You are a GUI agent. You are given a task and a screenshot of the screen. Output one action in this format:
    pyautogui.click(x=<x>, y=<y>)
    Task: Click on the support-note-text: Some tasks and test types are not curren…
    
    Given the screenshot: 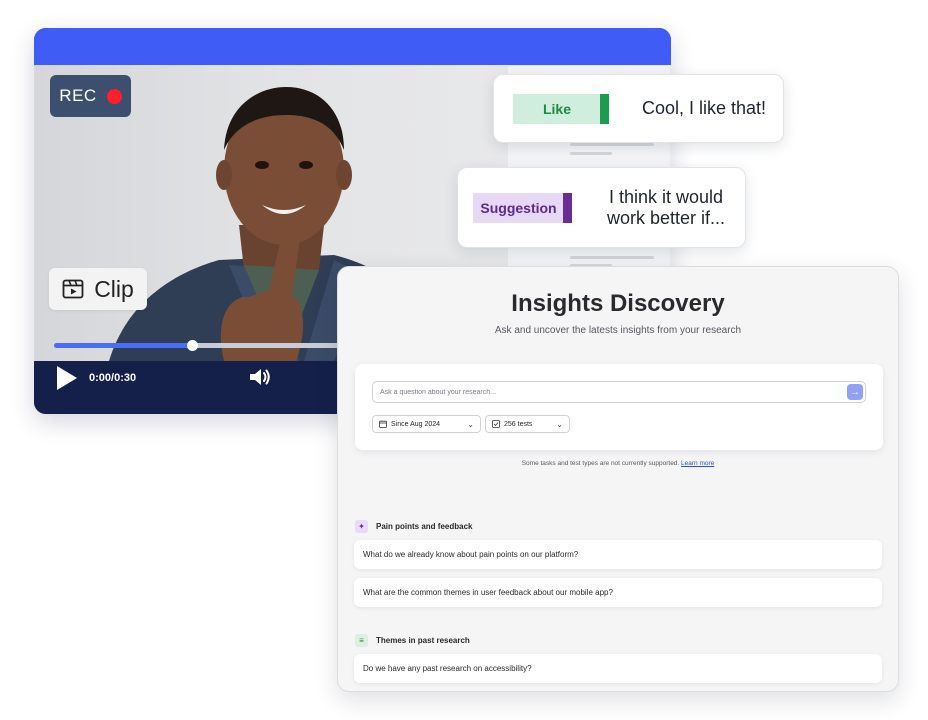 What is the action you would take?
    pyautogui.click(x=600, y=463)
    